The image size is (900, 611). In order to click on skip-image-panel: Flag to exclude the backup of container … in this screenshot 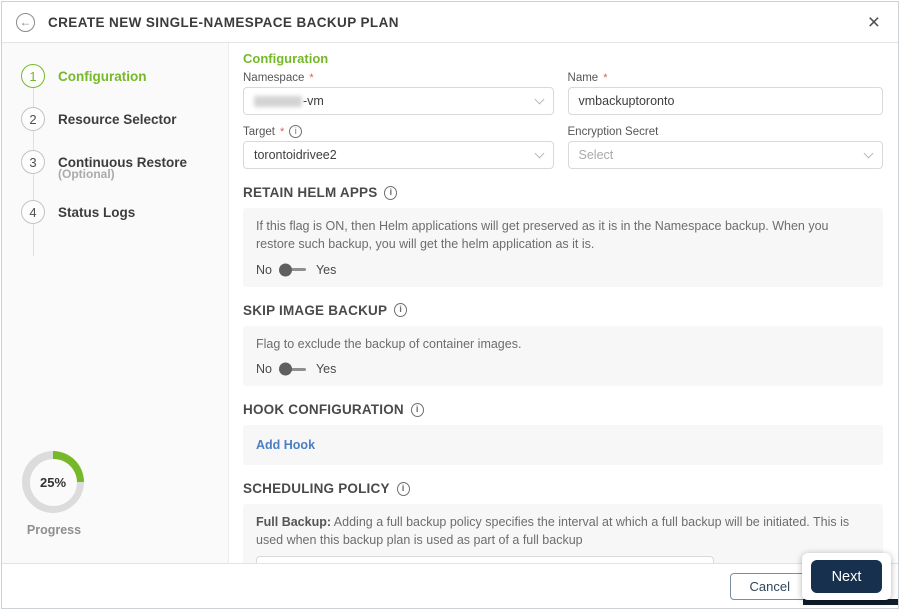, I will do `click(563, 356)`.